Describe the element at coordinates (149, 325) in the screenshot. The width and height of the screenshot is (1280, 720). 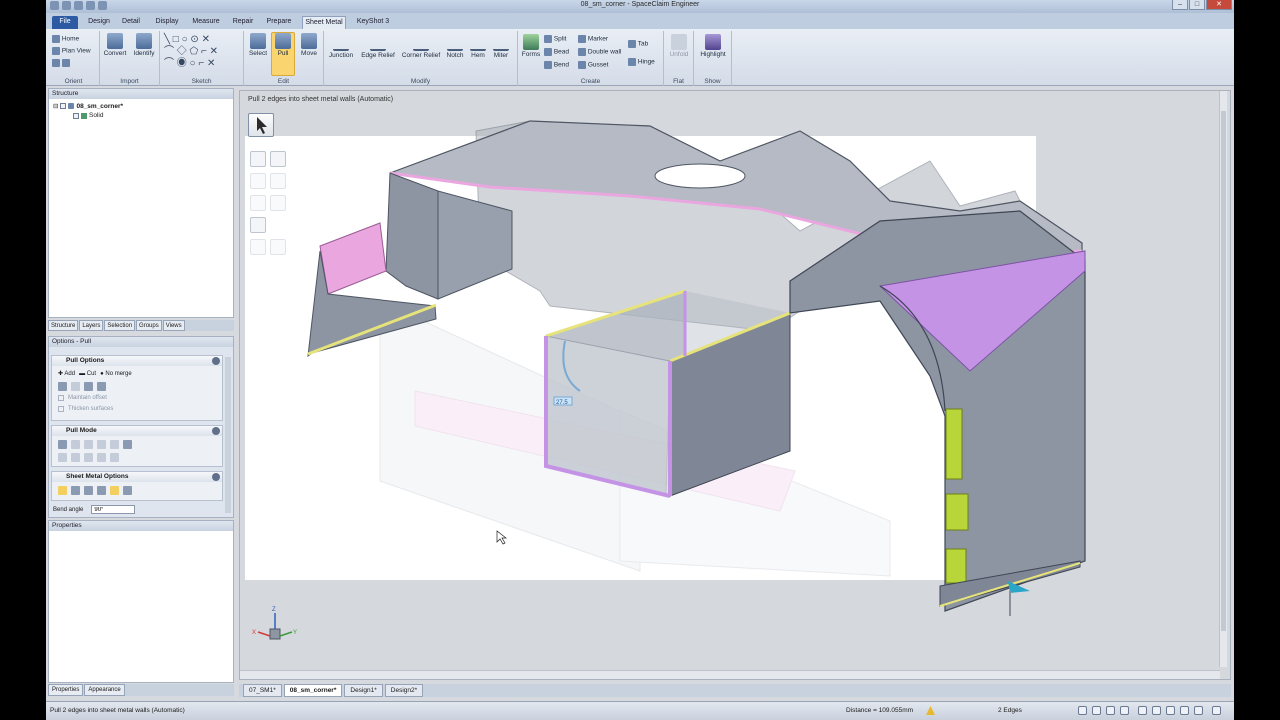
I see `tab-groups: Groups` at that location.